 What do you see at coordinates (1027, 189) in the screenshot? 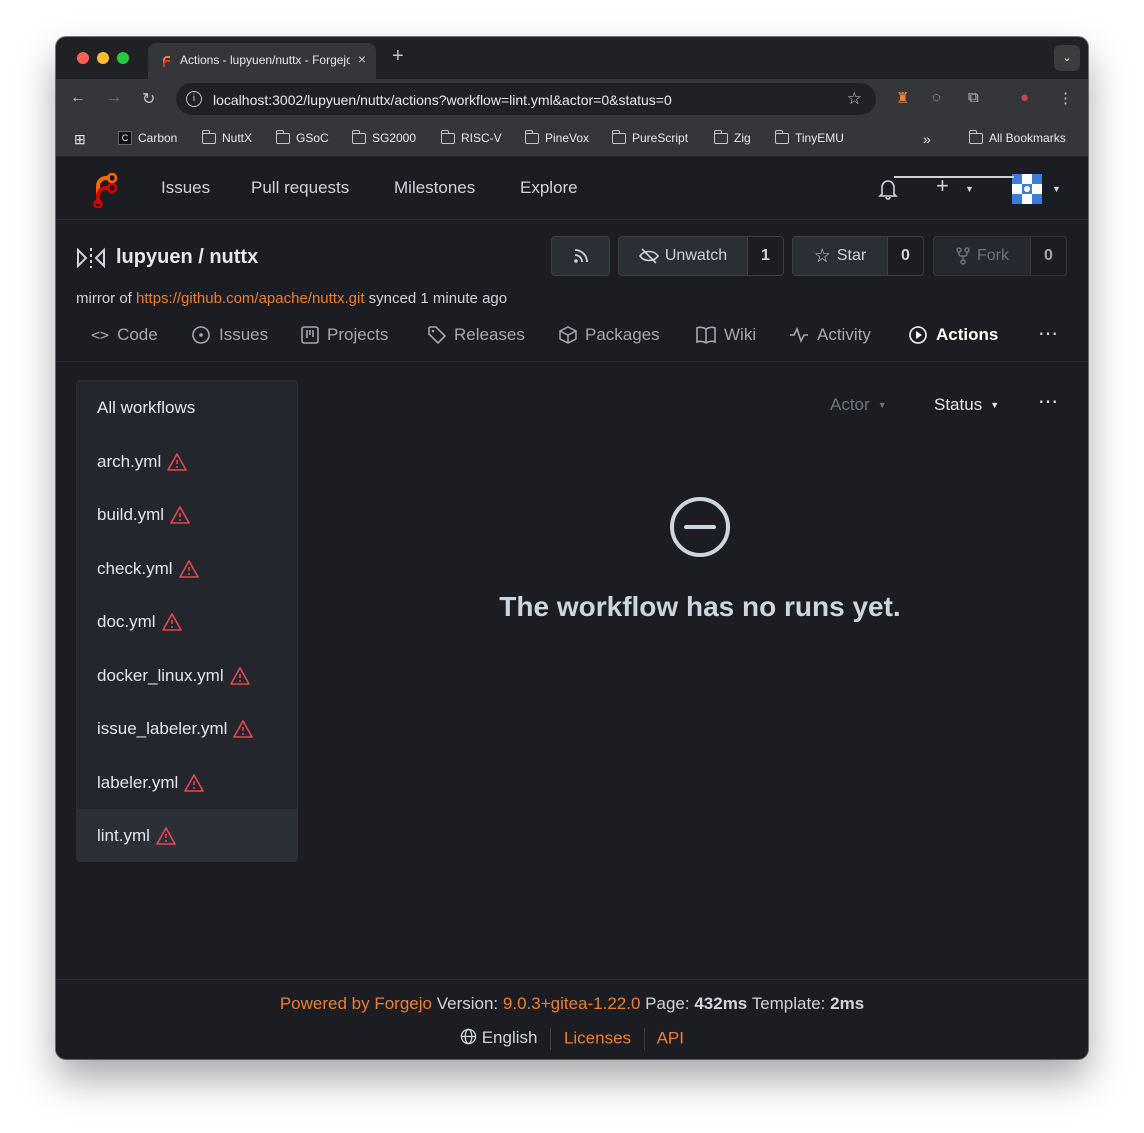
I see `user-avatar` at bounding box center [1027, 189].